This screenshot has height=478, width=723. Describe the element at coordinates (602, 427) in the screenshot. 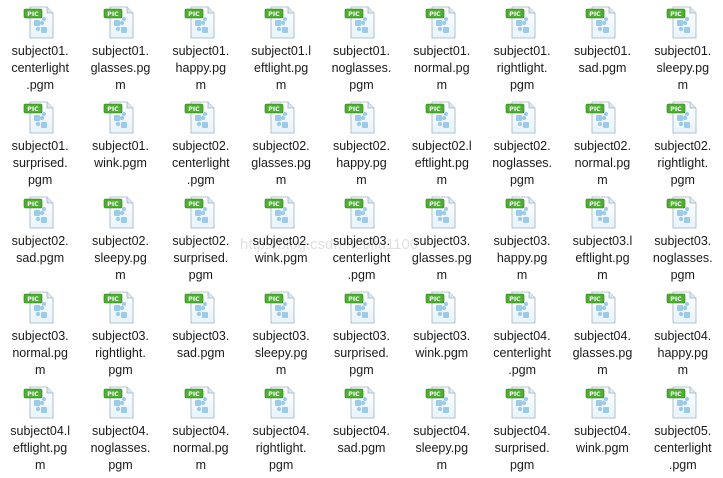

I see `file-item: PIC subject04. wink.pgm` at that location.